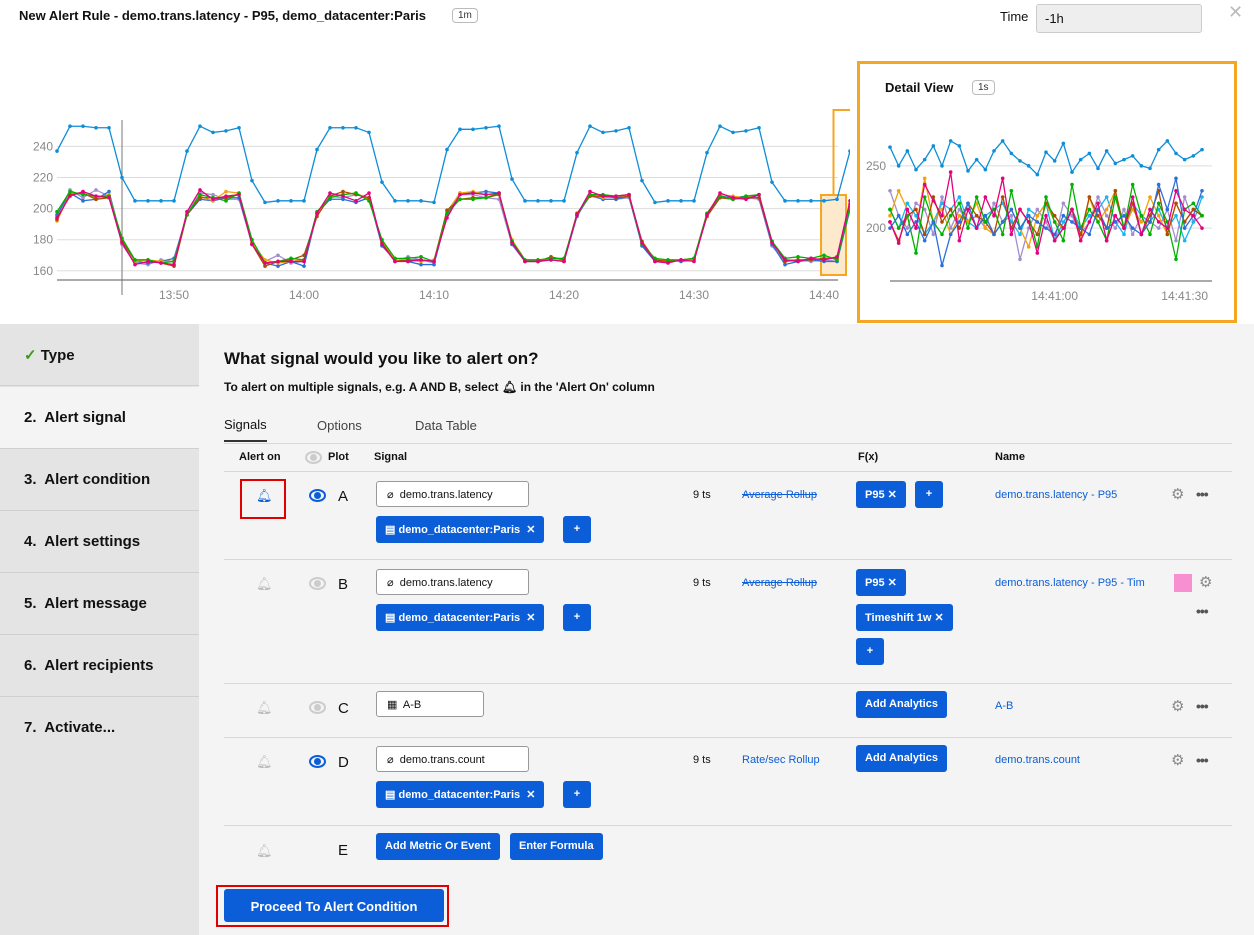  What do you see at coordinates (868, 457) in the screenshot?
I see `column-header-fx: F(x)` at bounding box center [868, 457].